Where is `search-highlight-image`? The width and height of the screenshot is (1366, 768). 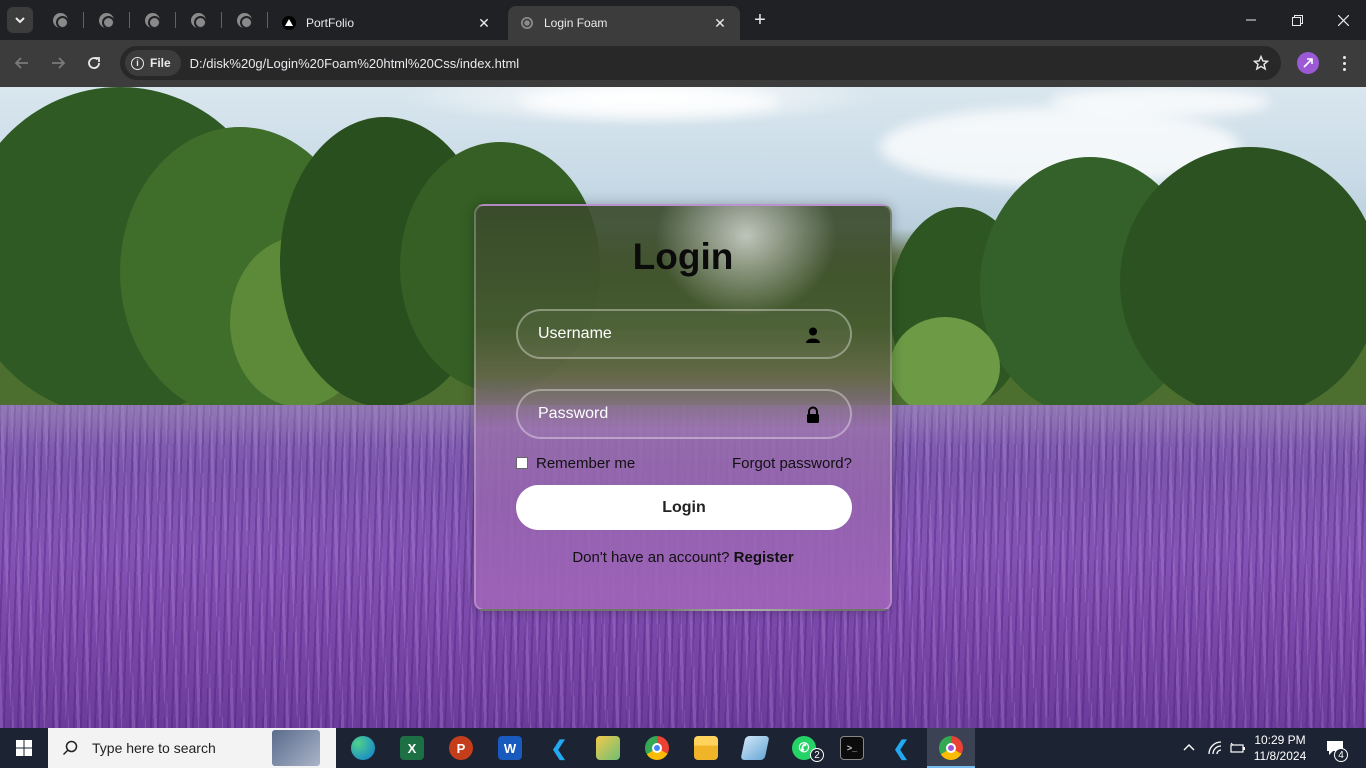
search-highlight-image is located at coordinates (296, 748).